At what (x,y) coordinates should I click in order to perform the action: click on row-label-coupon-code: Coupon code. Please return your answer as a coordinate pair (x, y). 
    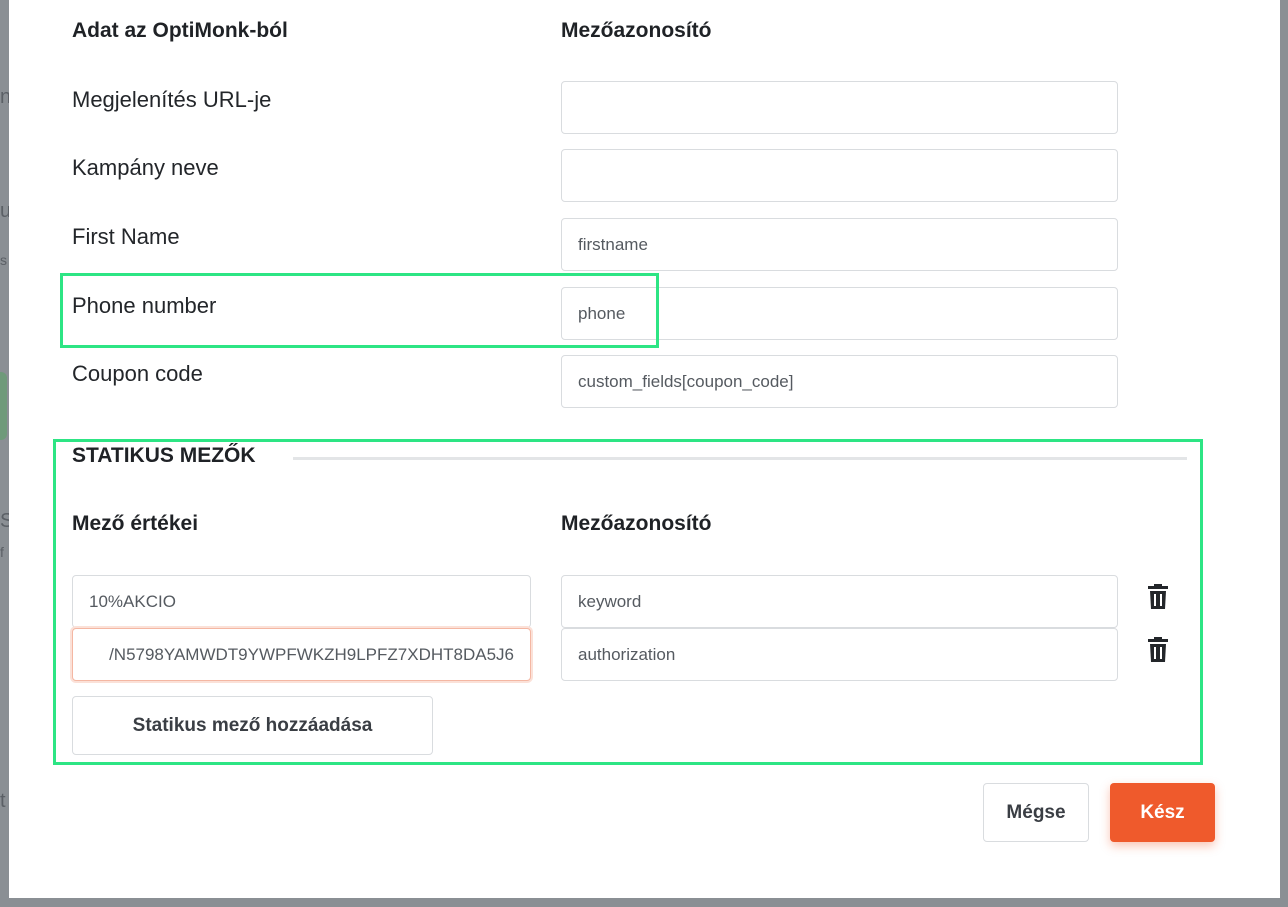
    Looking at the image, I should click on (137, 373).